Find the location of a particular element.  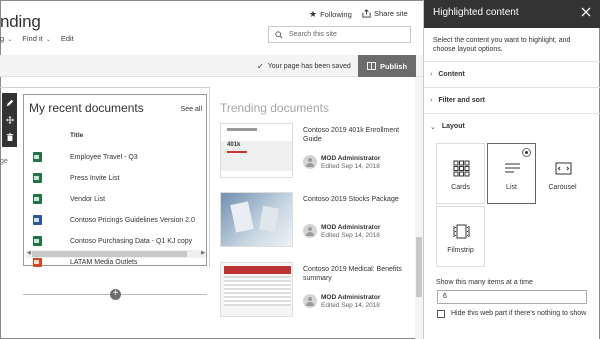

section-label: Content is located at coordinates (451, 74).